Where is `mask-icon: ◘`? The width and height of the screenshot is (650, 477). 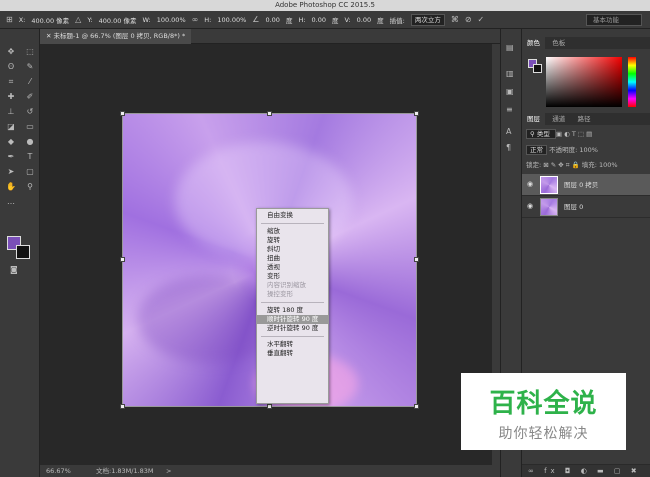
mask-icon: ◘ is located at coordinates (570, 471).